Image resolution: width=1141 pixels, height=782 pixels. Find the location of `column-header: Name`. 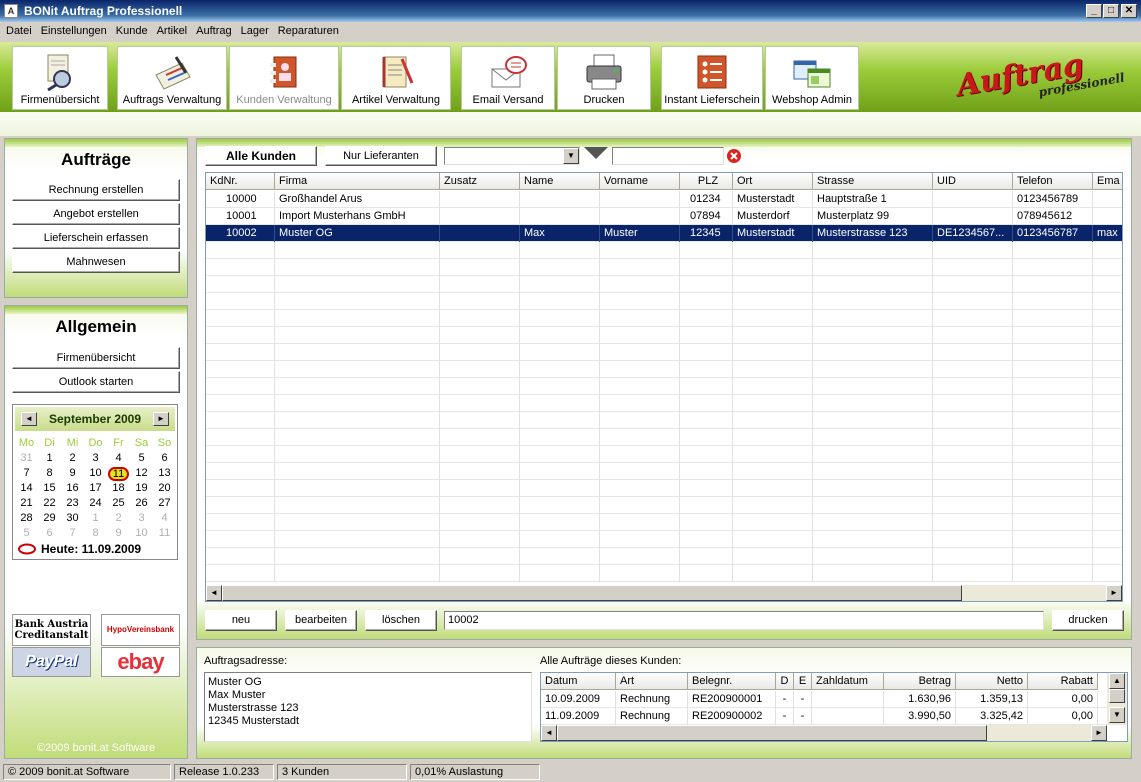

column-header: Name is located at coordinates (560, 181).